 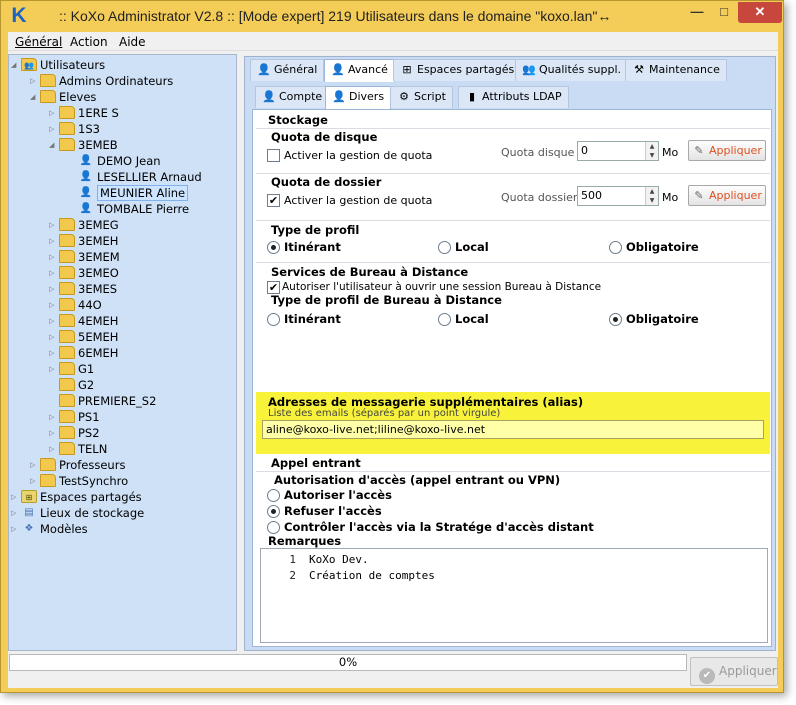 What do you see at coordinates (407, 69) in the screenshot?
I see `shared-space-icon: ⊞` at bounding box center [407, 69].